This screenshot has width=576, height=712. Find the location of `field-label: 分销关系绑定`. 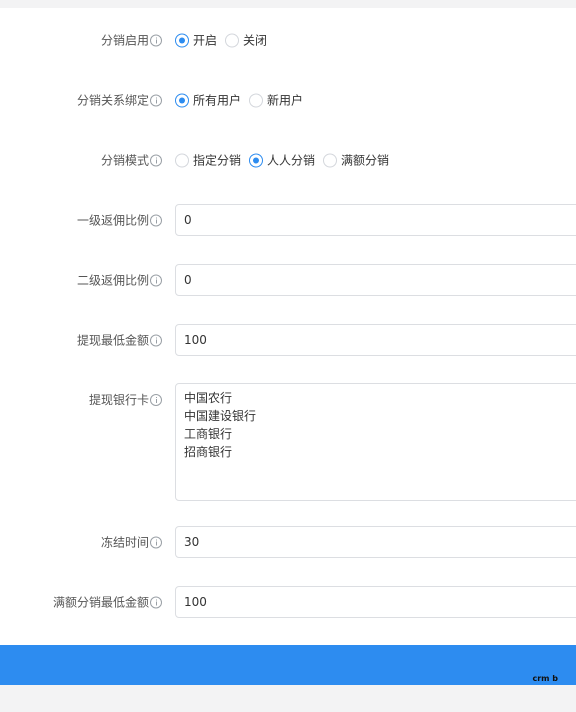

field-label: 分销关系绑定 is located at coordinates (119, 100).